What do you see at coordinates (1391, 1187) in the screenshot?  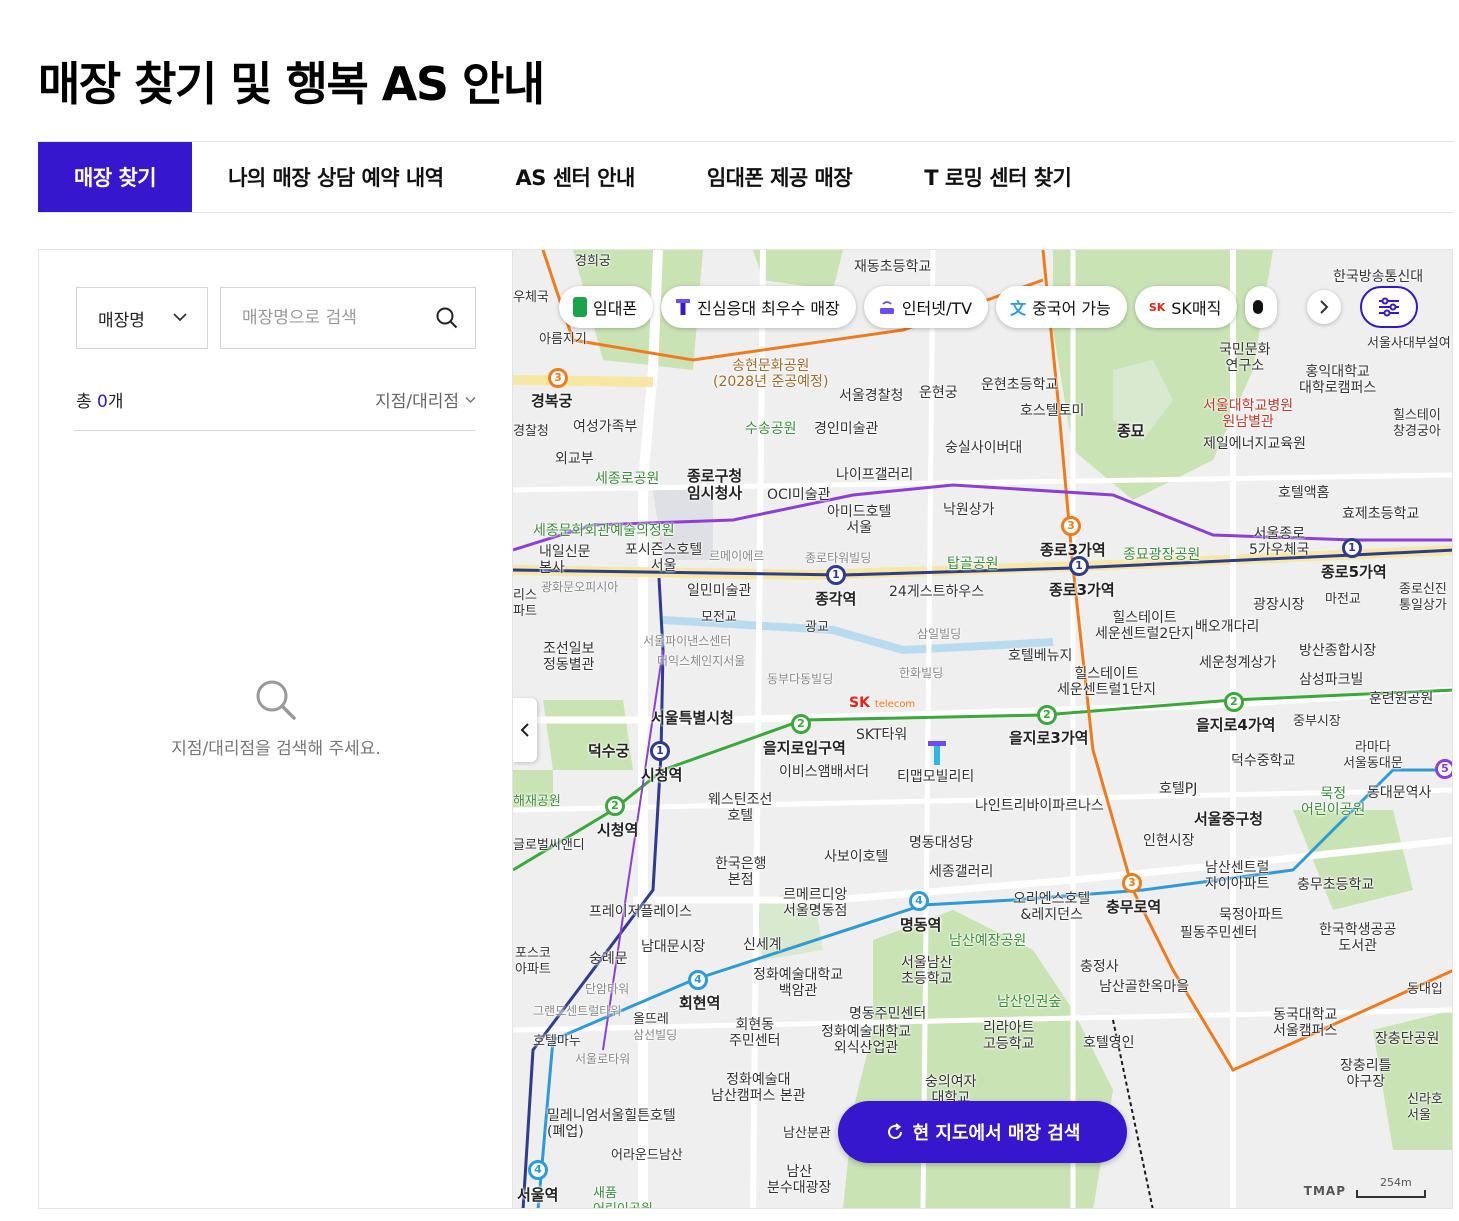 I see `map-scale: 254m` at bounding box center [1391, 1187].